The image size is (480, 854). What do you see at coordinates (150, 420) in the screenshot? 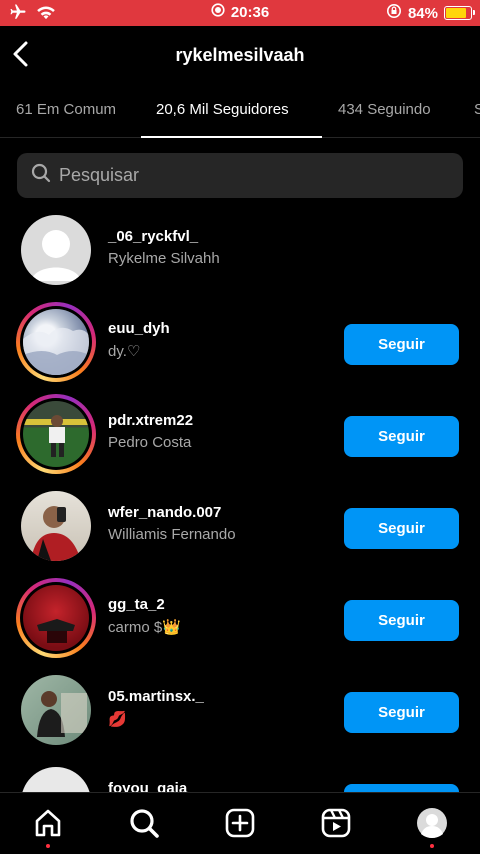
I see `username: pdr.xtrem22` at bounding box center [150, 420].